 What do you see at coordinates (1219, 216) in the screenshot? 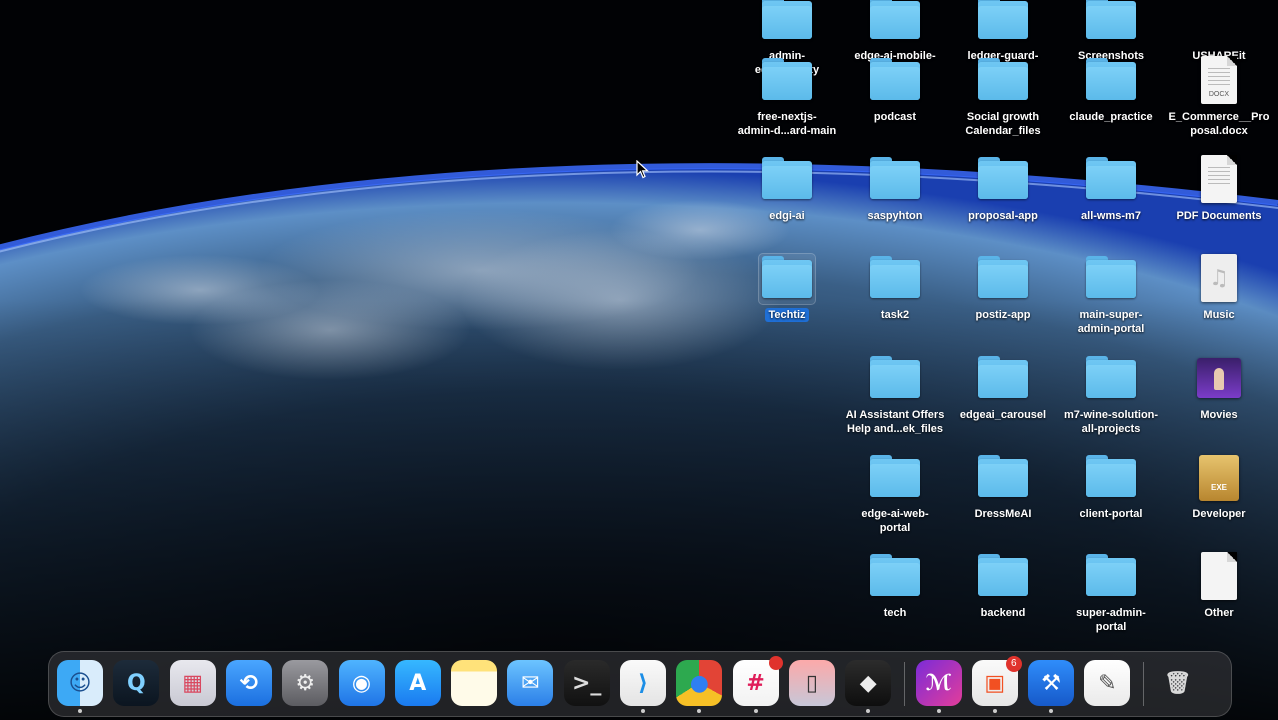
I see `desktop-item-label: PDF Documents` at bounding box center [1219, 216].